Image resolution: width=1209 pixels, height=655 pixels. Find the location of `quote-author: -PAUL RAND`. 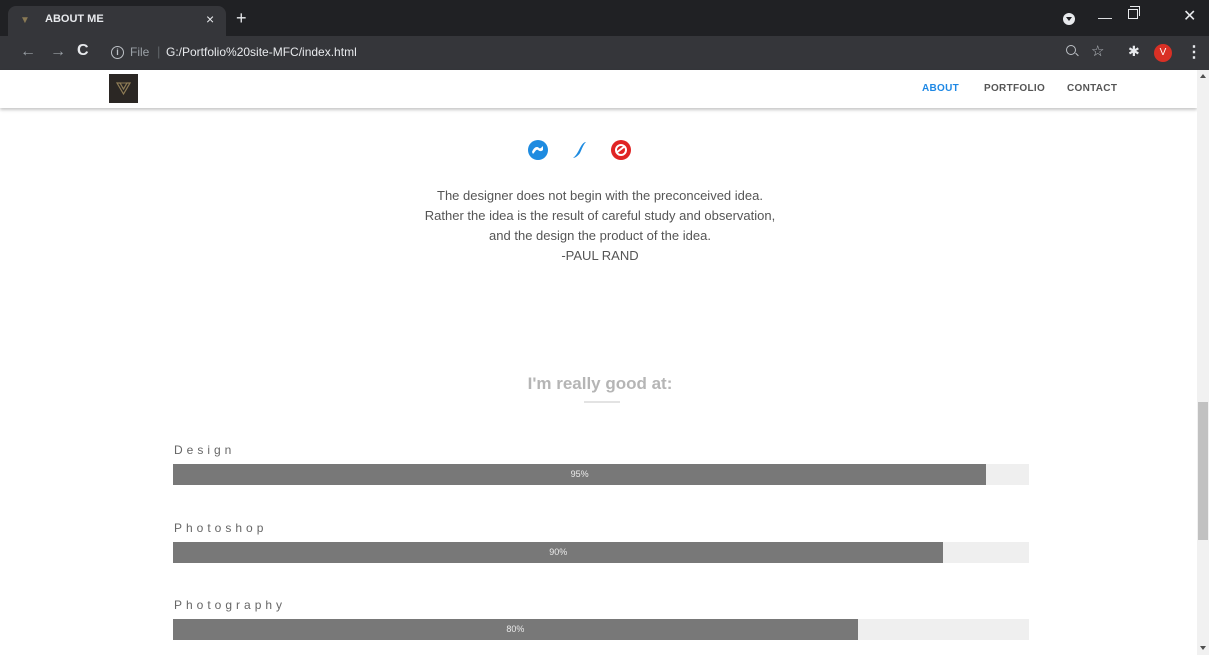

quote-author: -PAUL RAND is located at coordinates (600, 255).